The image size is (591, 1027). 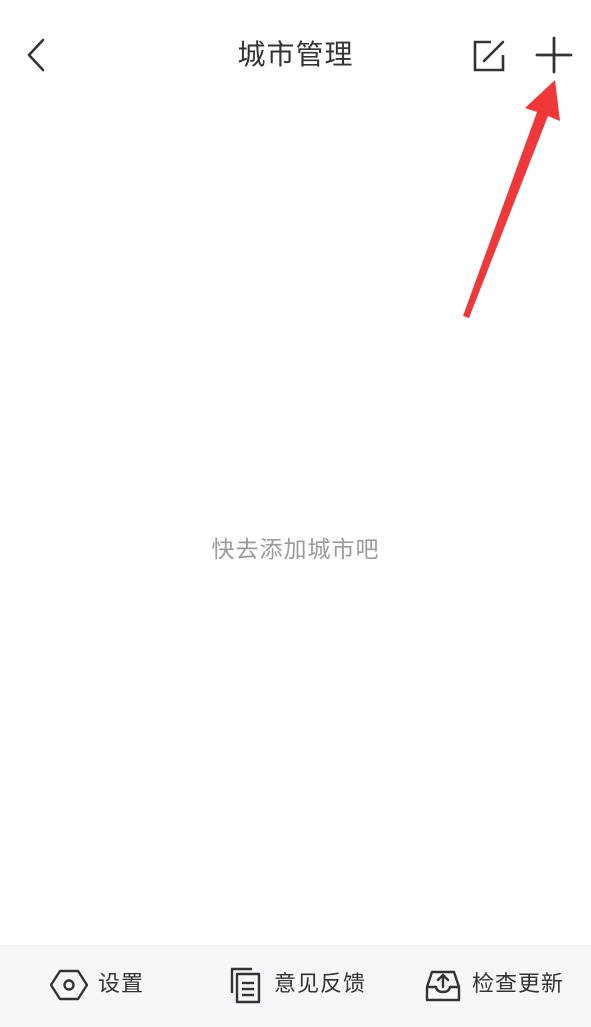 I want to click on settings-button: 设置, so click(x=97, y=985).